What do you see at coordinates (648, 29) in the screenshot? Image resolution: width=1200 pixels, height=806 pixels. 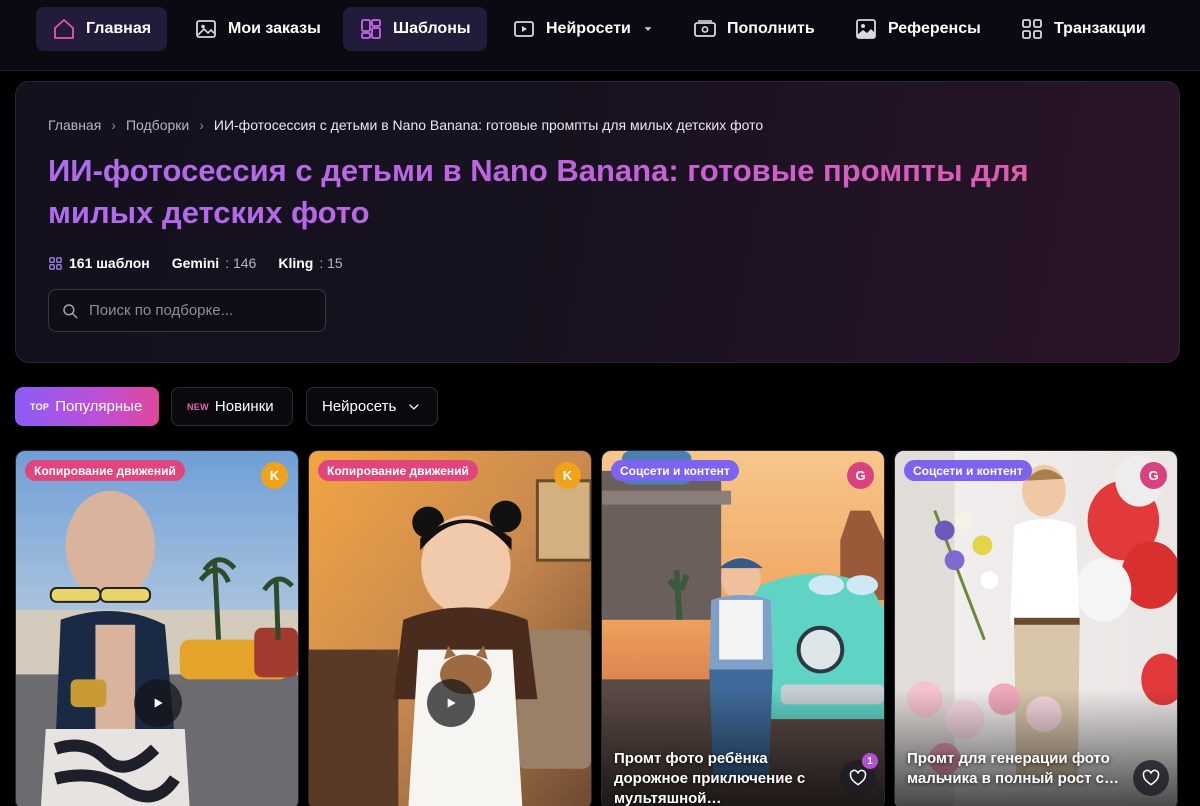 I see `caret-down-icon` at bounding box center [648, 29].